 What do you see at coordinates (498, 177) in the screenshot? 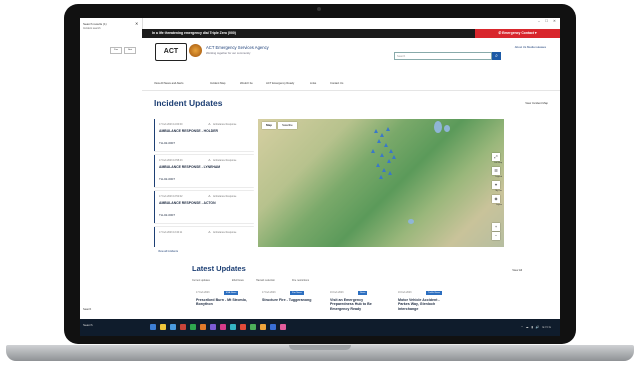
I see `legend-label: Legend` at bounding box center [498, 177].